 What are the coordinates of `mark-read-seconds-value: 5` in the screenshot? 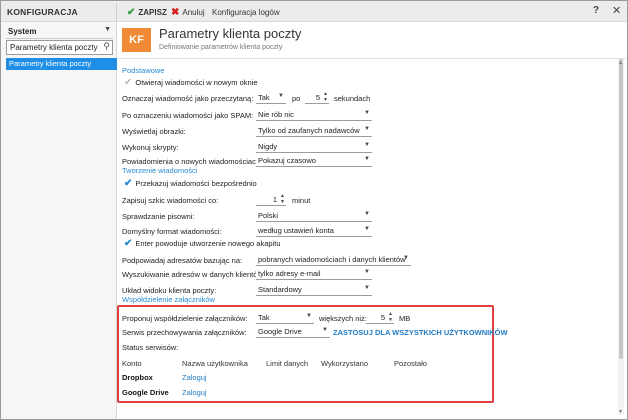 It's located at (317, 97).